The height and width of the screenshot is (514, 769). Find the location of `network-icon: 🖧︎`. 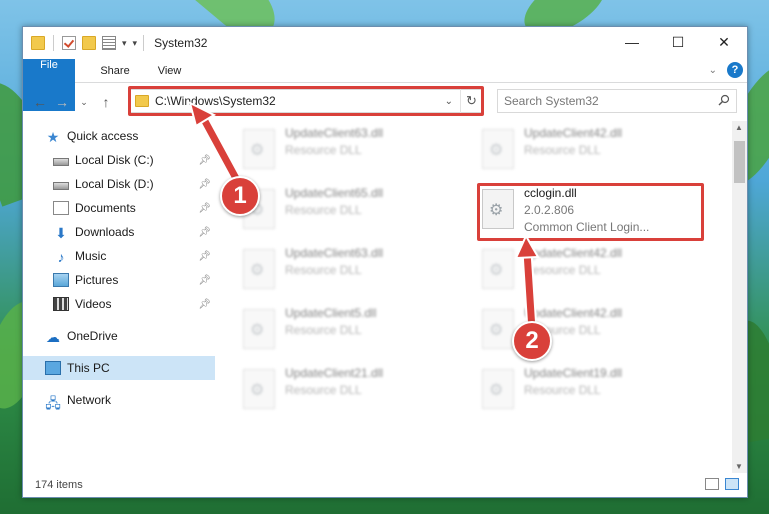

network-icon: 🖧︎ is located at coordinates (53, 403).